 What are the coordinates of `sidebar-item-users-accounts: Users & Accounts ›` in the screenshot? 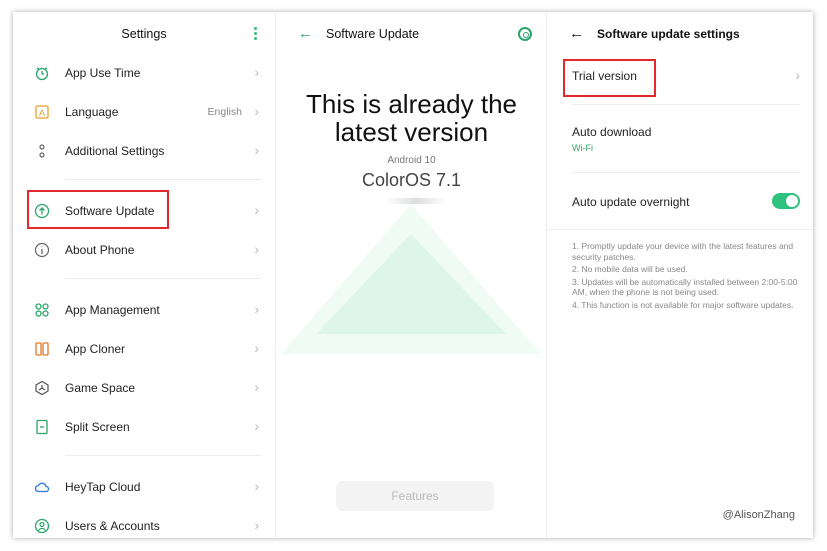 It's located at (144, 522).